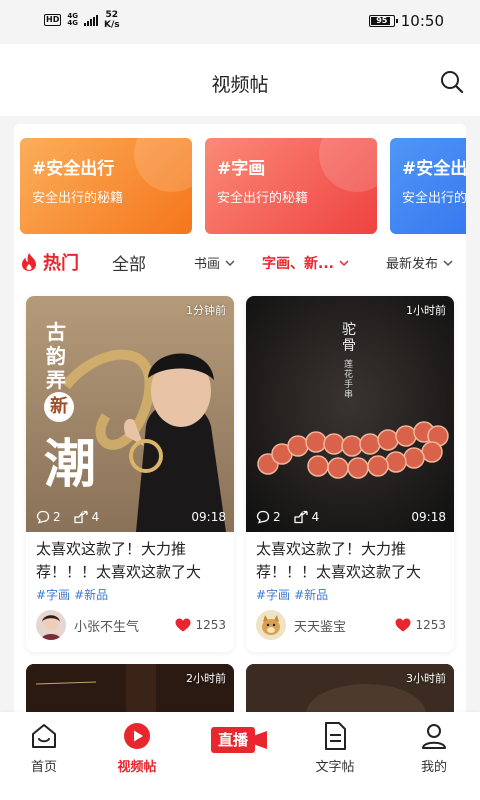 The width and height of the screenshot is (480, 800). What do you see at coordinates (335, 736) in the screenshot?
I see `document-icon` at bounding box center [335, 736].